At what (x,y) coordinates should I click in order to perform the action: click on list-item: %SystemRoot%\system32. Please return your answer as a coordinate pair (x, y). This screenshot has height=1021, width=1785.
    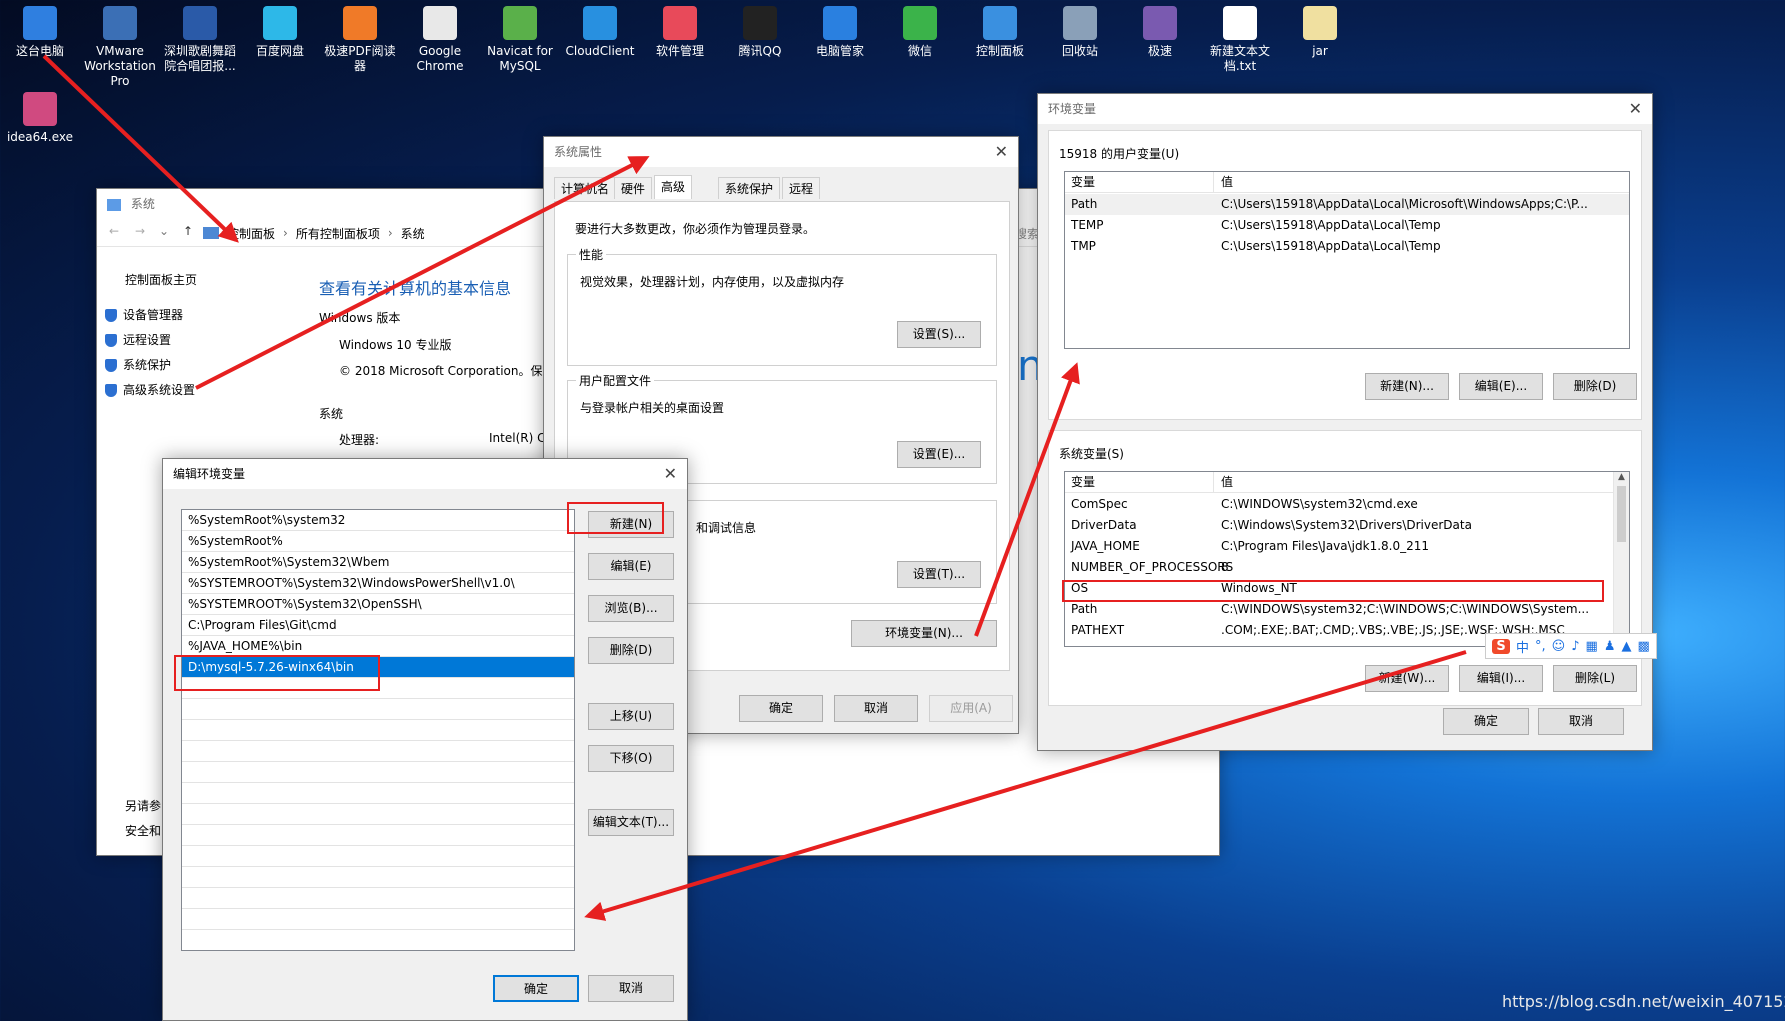
    Looking at the image, I should click on (378, 520).